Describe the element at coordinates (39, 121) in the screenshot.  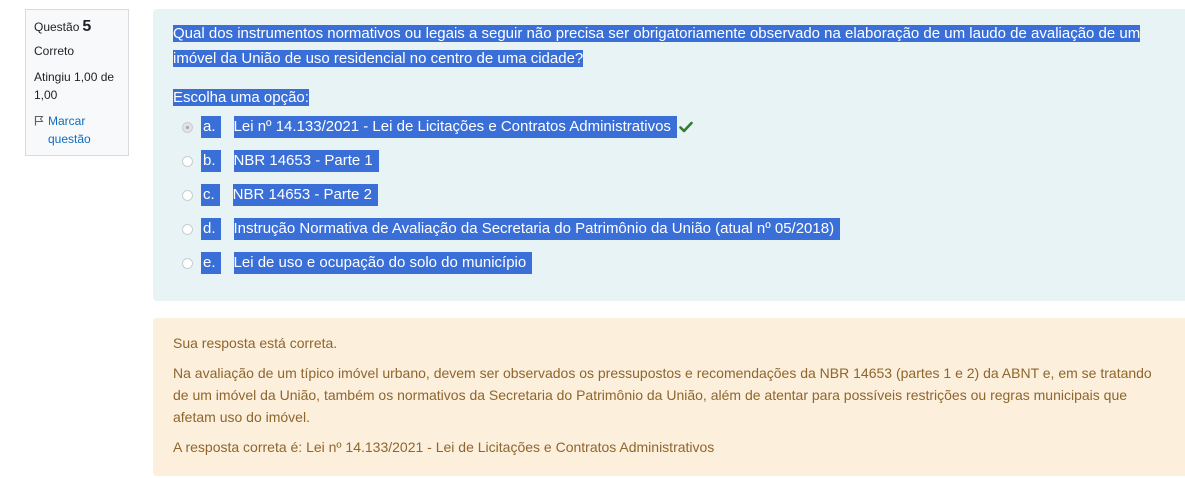
I see `flag-icon` at that location.